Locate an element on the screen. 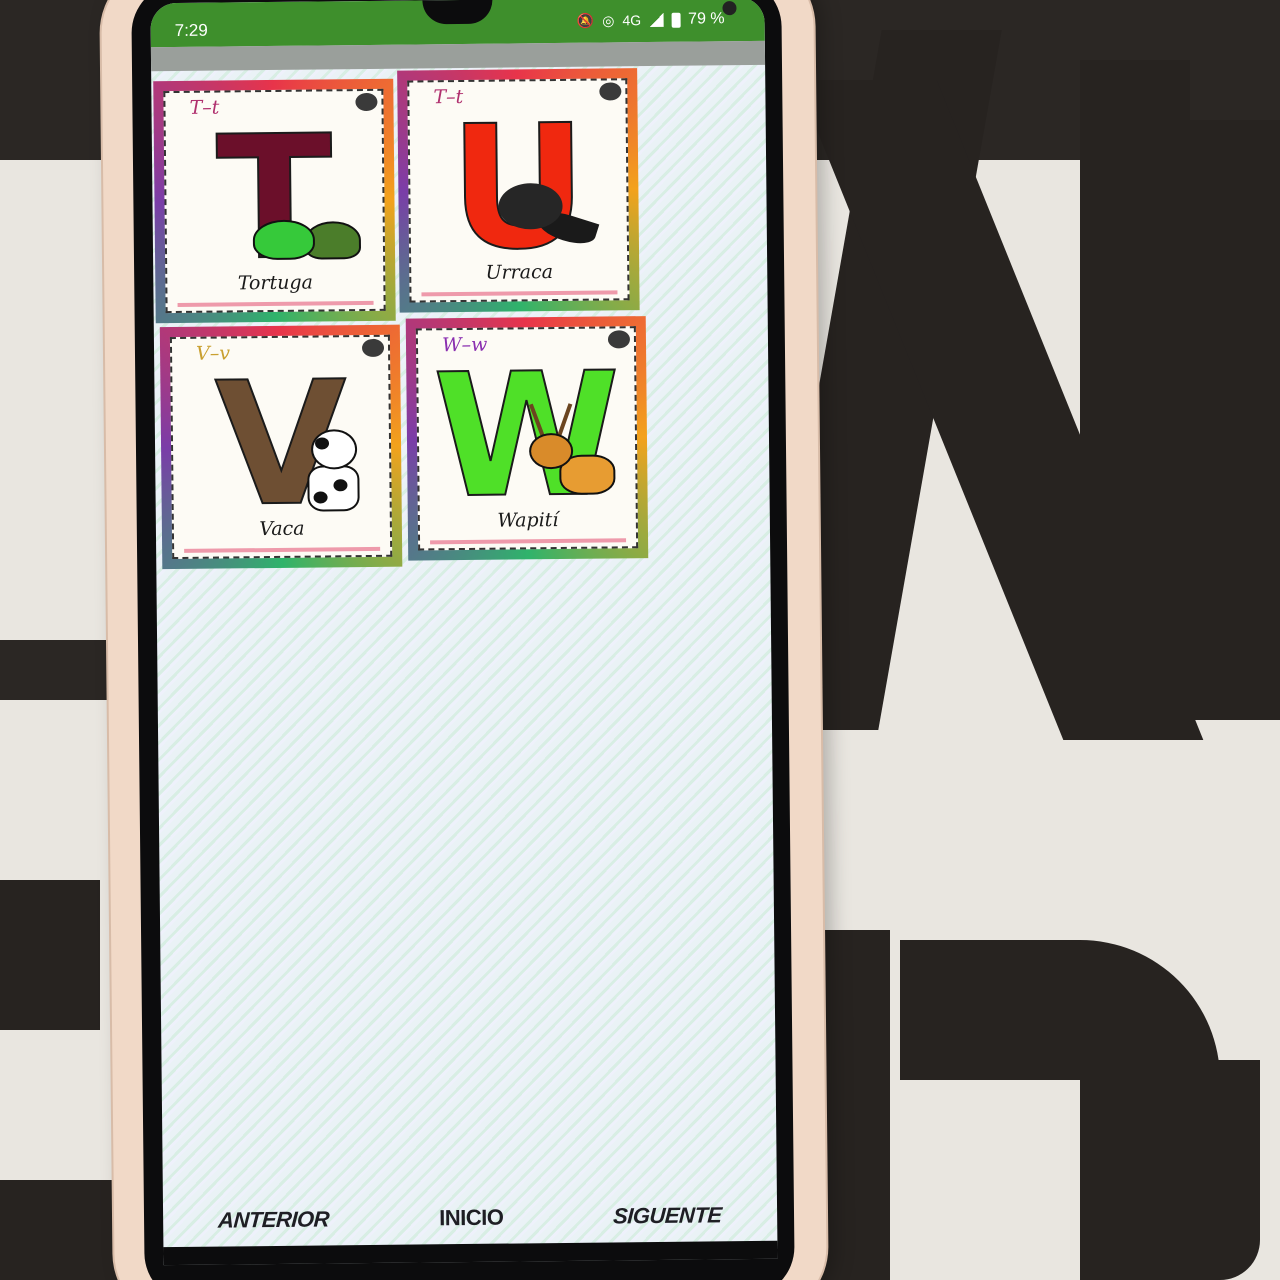  status-bar: 7:29 🔕 ◎ 4G 79 % is located at coordinates (457, 24).